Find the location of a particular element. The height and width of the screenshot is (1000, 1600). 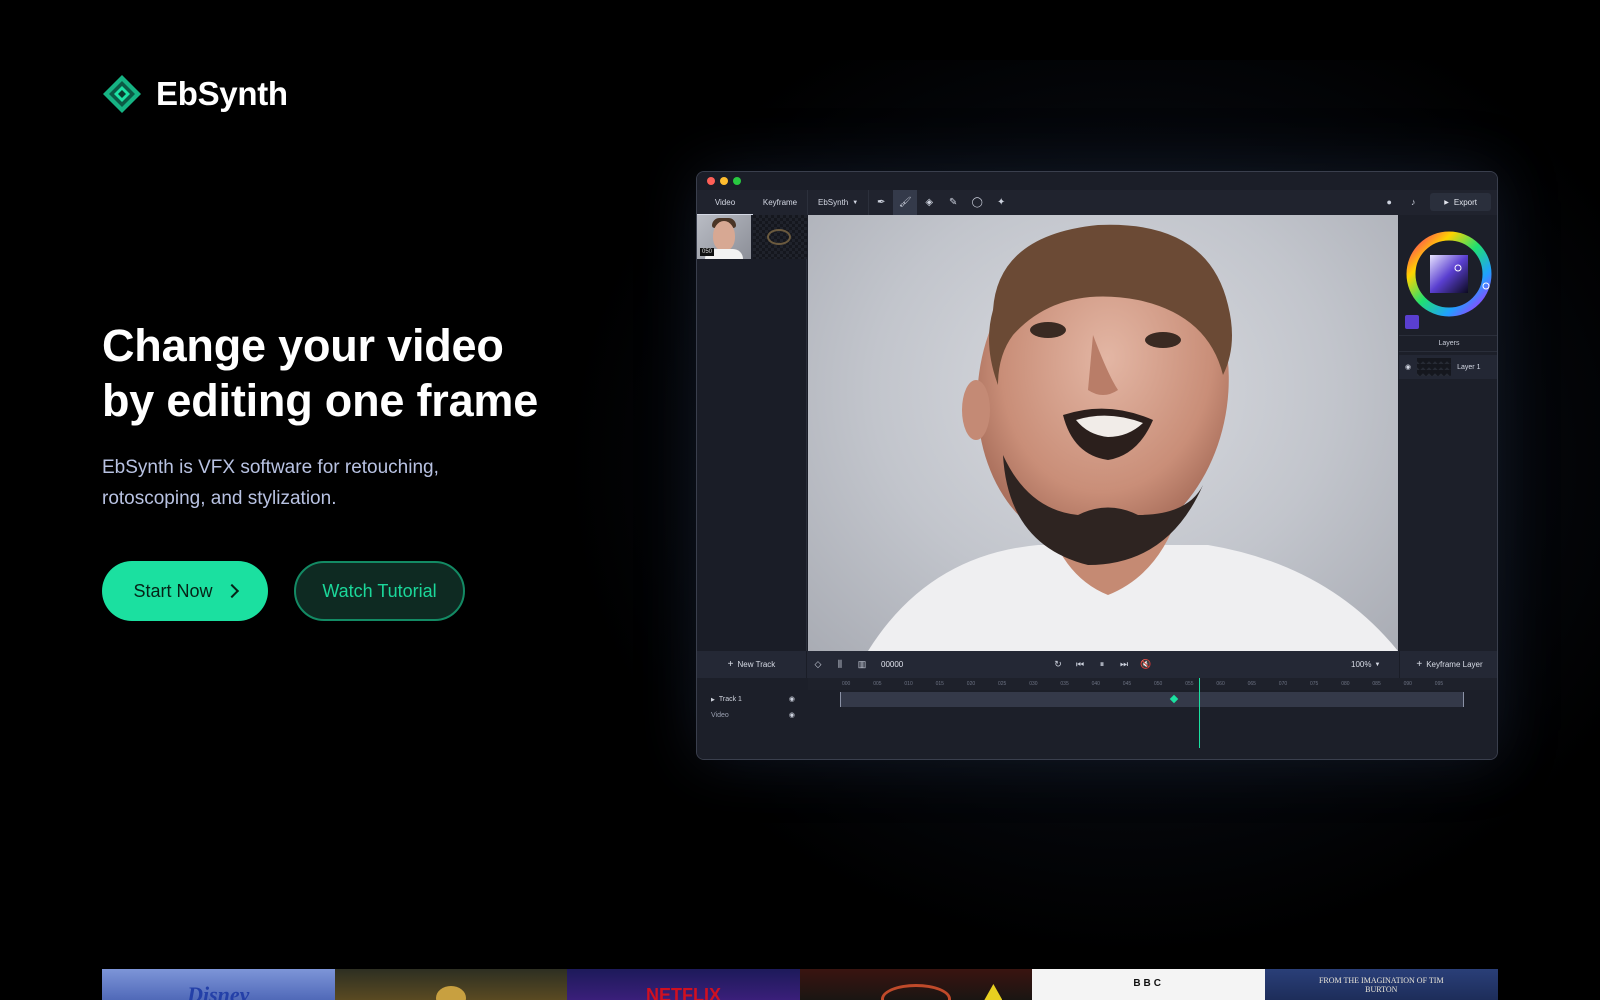

start-now-label: Start Now is located at coordinates (173, 590).